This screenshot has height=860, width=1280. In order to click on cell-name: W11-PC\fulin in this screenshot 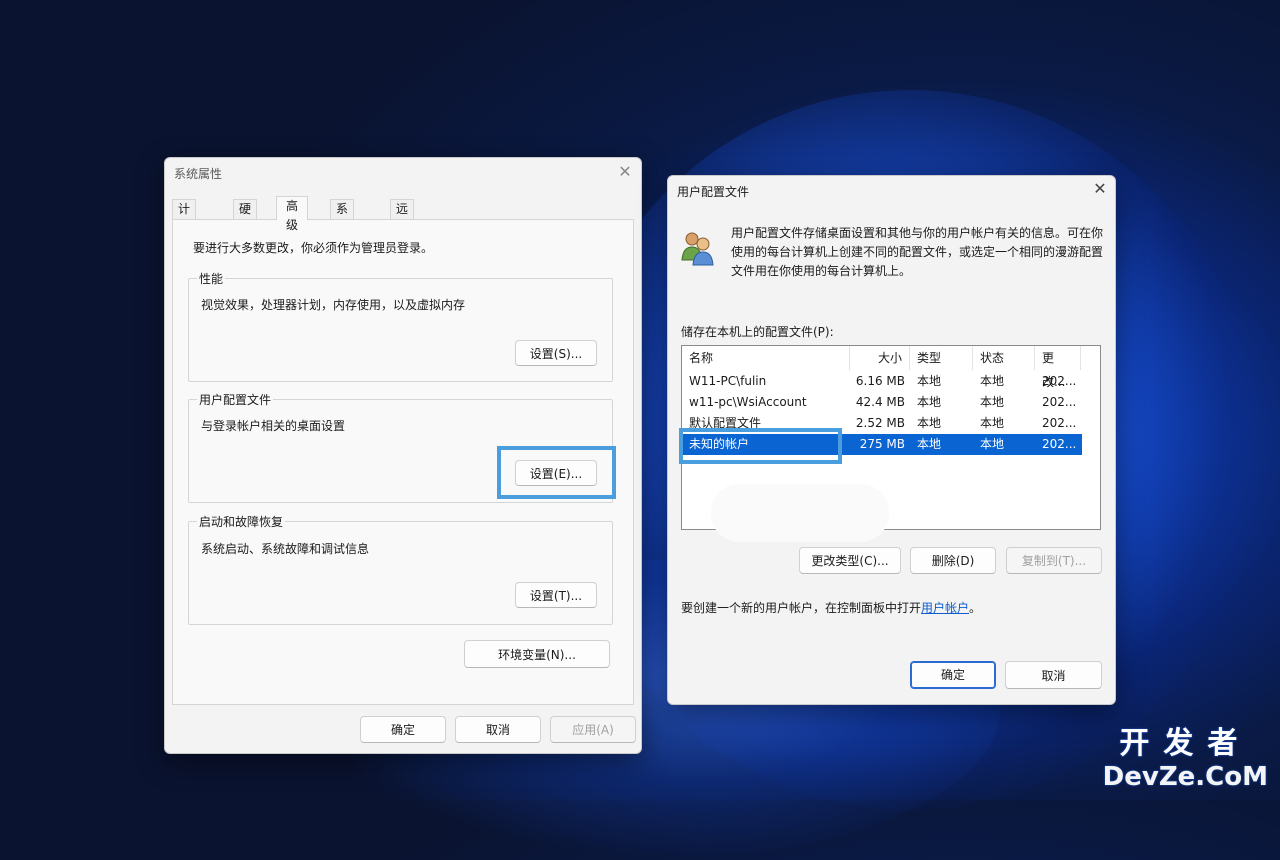, I will do `click(728, 381)`.